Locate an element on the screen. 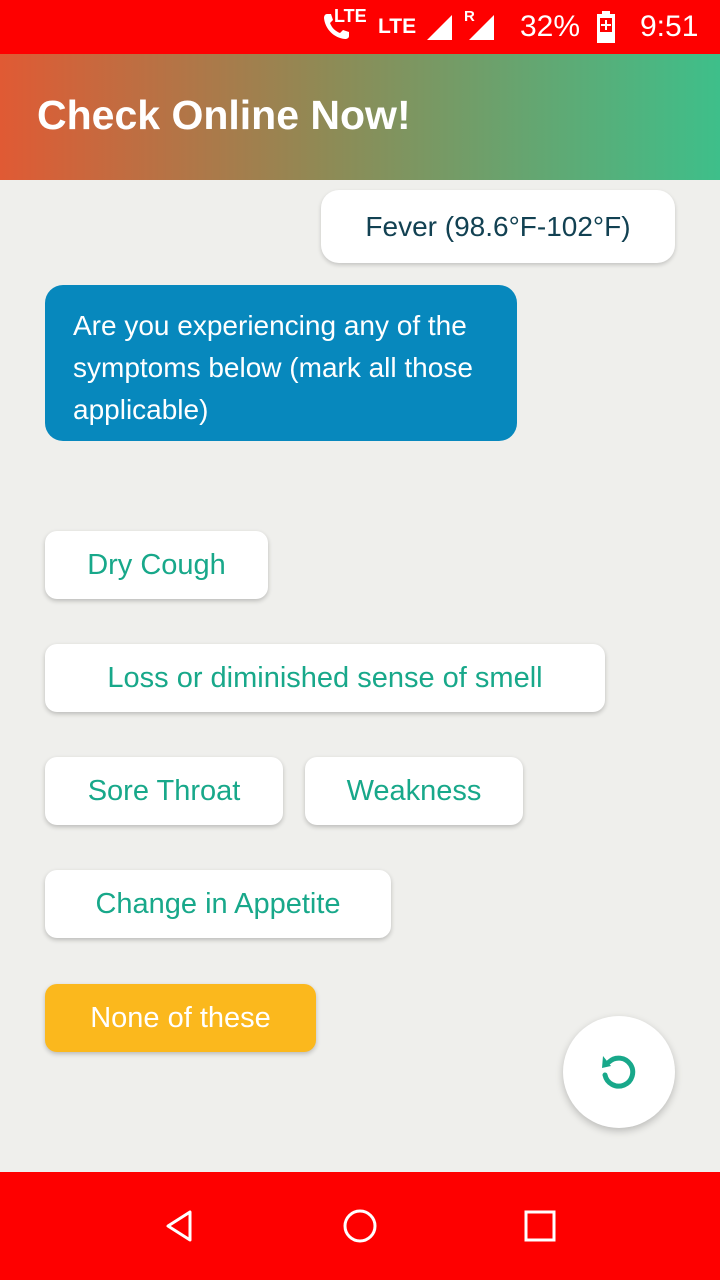 This screenshot has width=720, height=1280. home-icon is located at coordinates (360, 1226).